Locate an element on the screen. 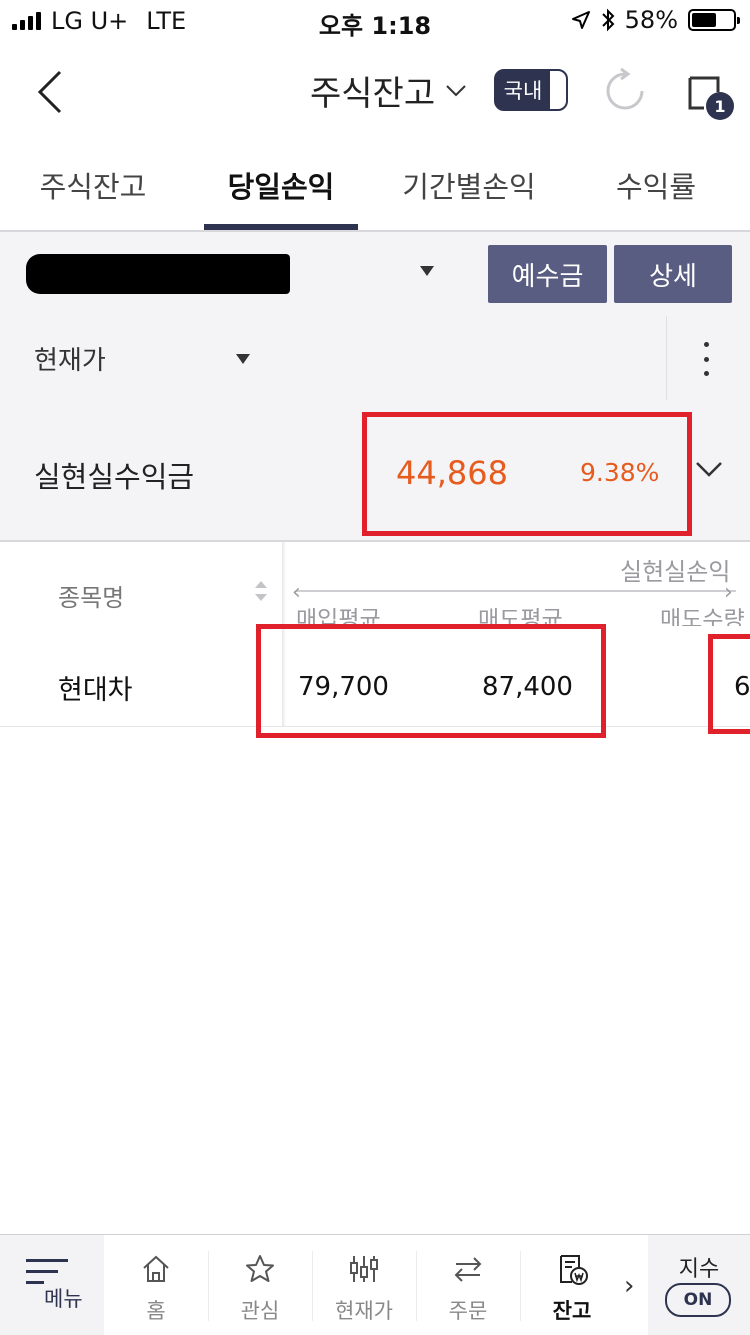 The height and width of the screenshot is (1335, 750). account-selector-row: 예수금 상세 is located at coordinates (375, 274).